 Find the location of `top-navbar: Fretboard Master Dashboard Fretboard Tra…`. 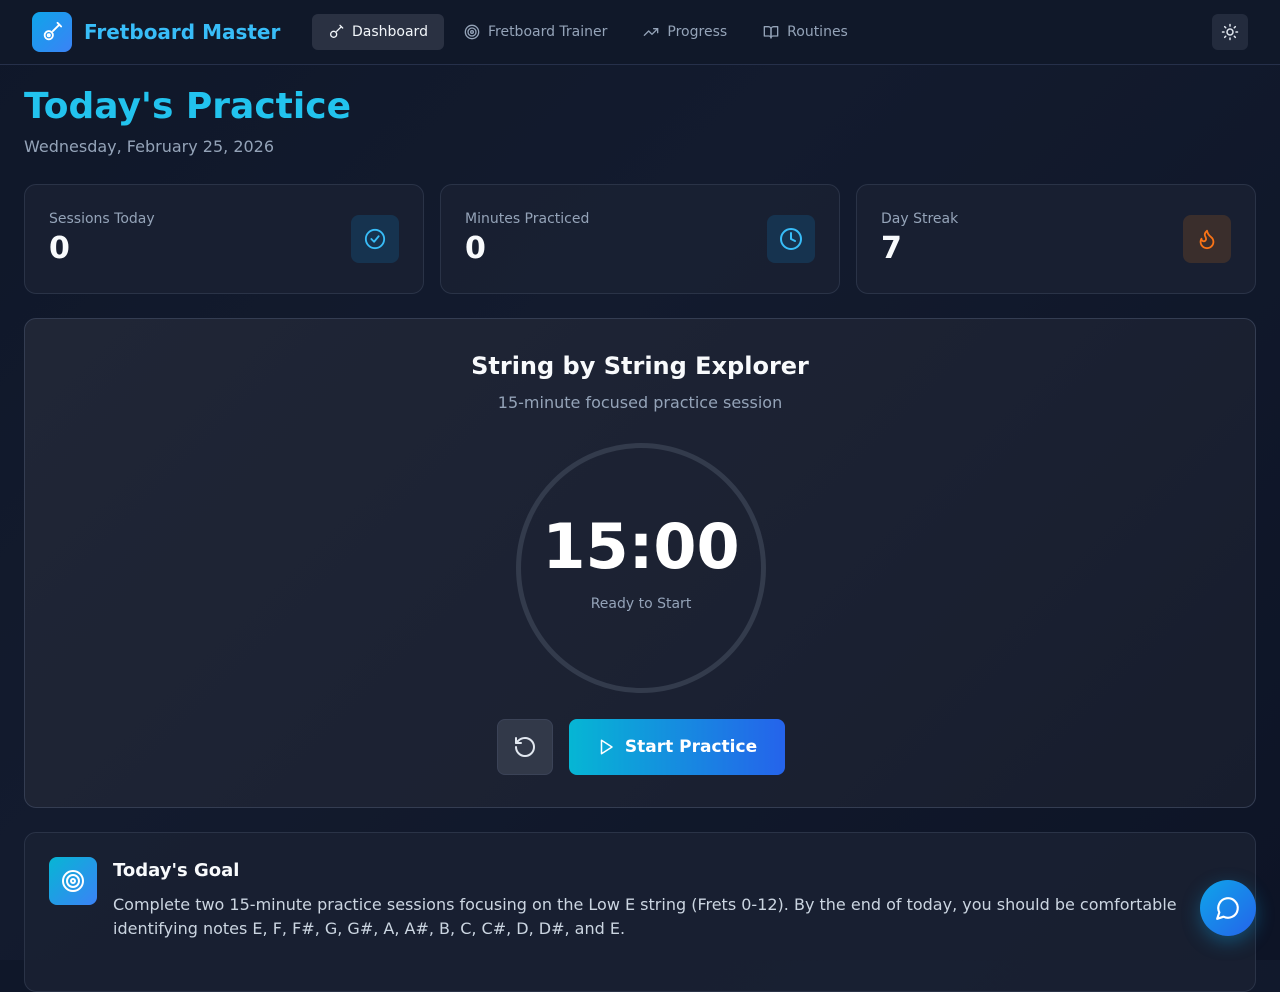

top-navbar: Fretboard Master Dashboard Fretboard Tra… is located at coordinates (640, 32).